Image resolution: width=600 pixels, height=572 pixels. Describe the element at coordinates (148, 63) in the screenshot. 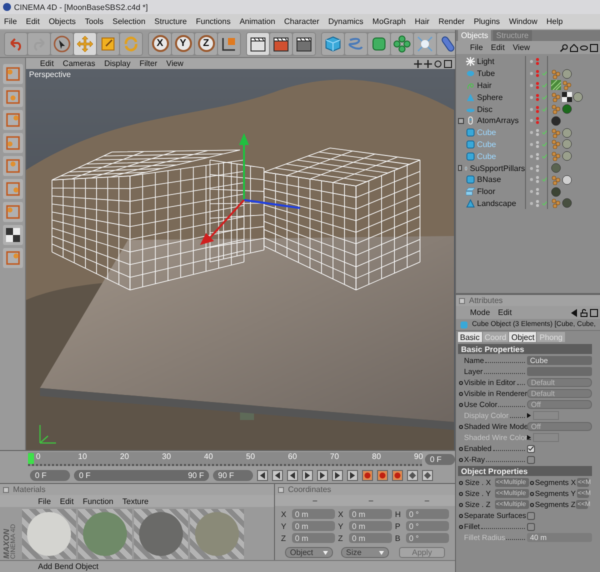

I see `viewport-menu-item: Filter` at that location.